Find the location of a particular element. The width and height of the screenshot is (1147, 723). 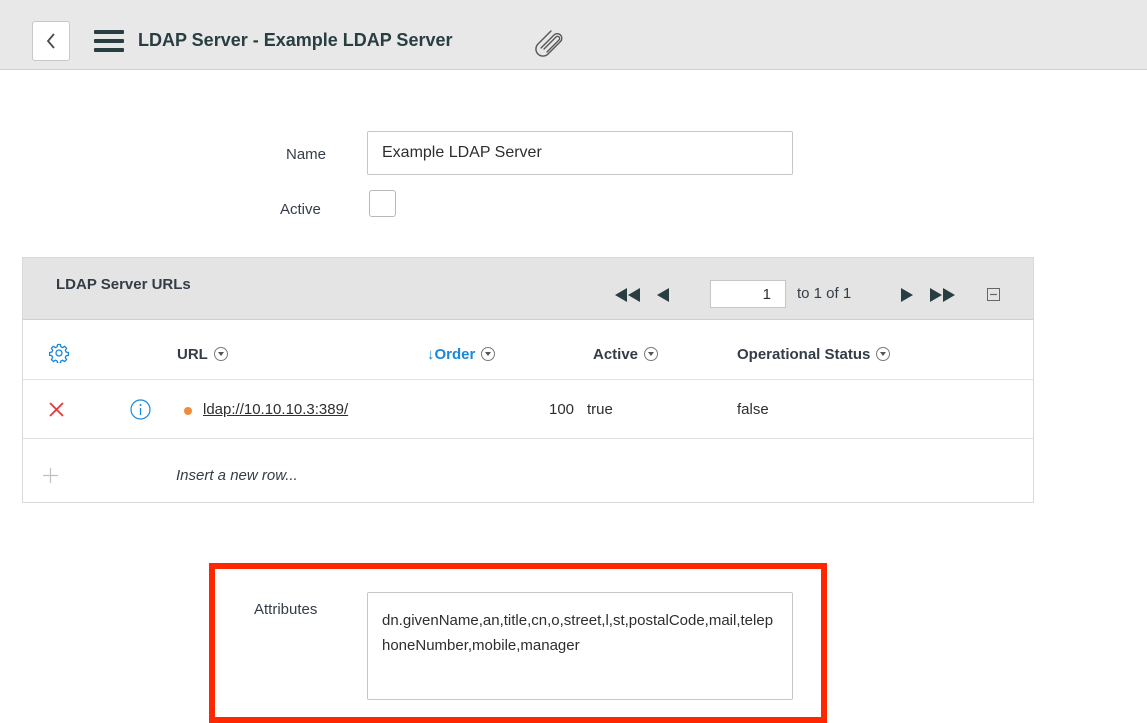

page-range-text: to 1 of 1 is located at coordinates (824, 293).